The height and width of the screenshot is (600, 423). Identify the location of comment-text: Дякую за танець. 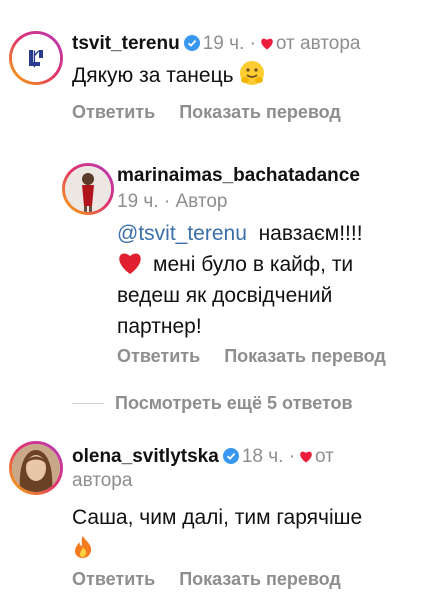
(168, 77).